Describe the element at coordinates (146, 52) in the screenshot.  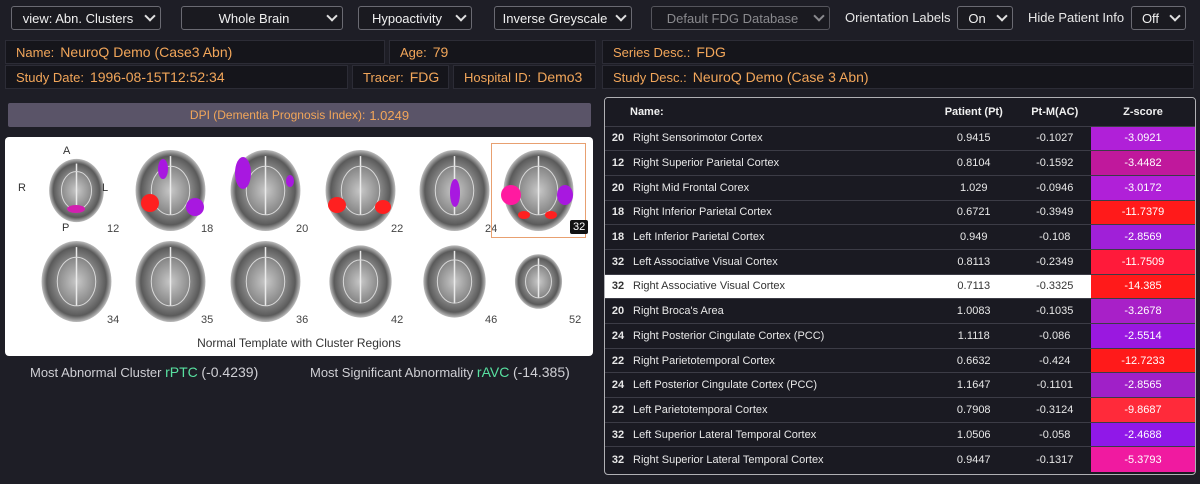
I see `patient-name: NeuroQ Demo (Case3 Abn)` at that location.